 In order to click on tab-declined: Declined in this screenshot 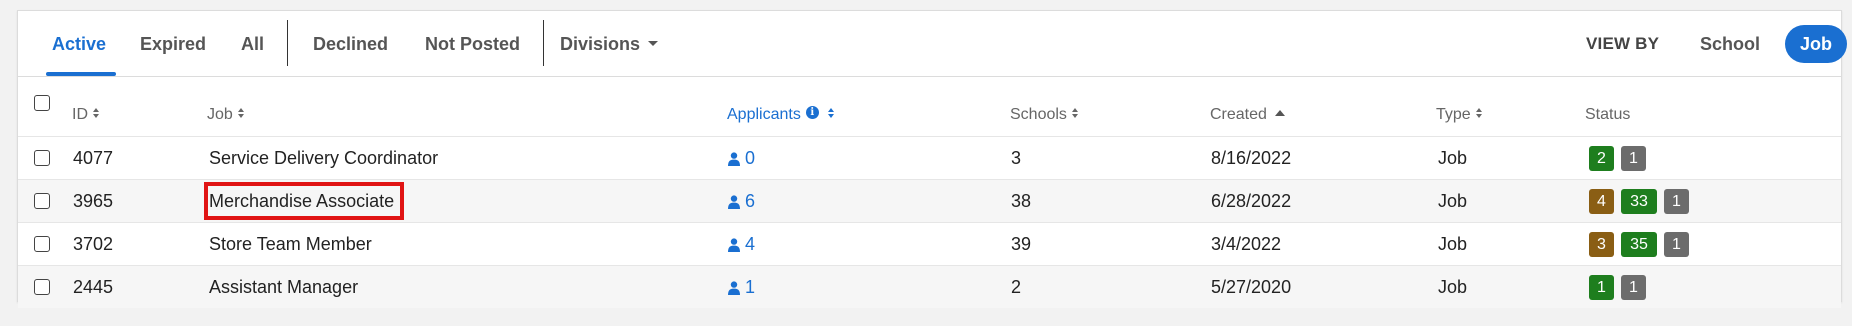, I will do `click(350, 44)`.